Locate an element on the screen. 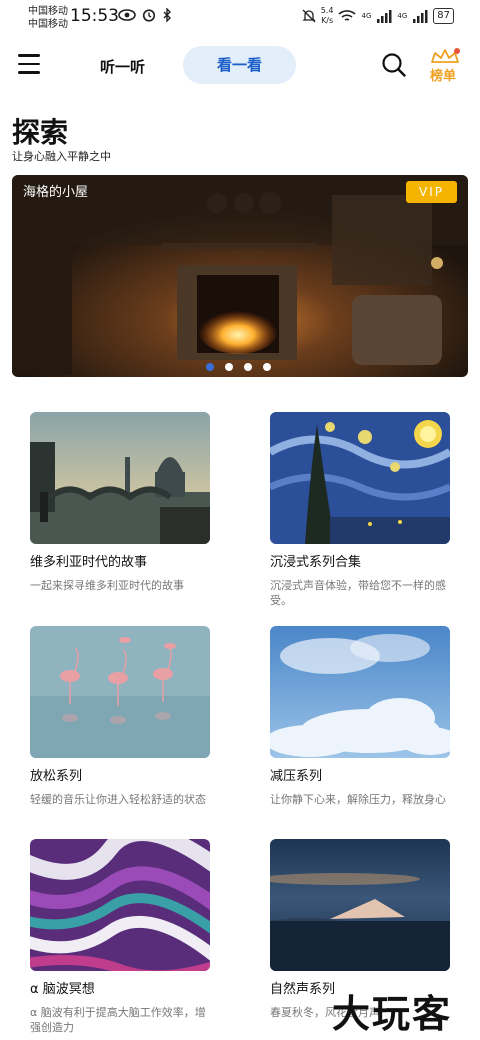 This screenshot has width=480, height=1040. network-speed: 5.4 K/s is located at coordinates (327, 16).